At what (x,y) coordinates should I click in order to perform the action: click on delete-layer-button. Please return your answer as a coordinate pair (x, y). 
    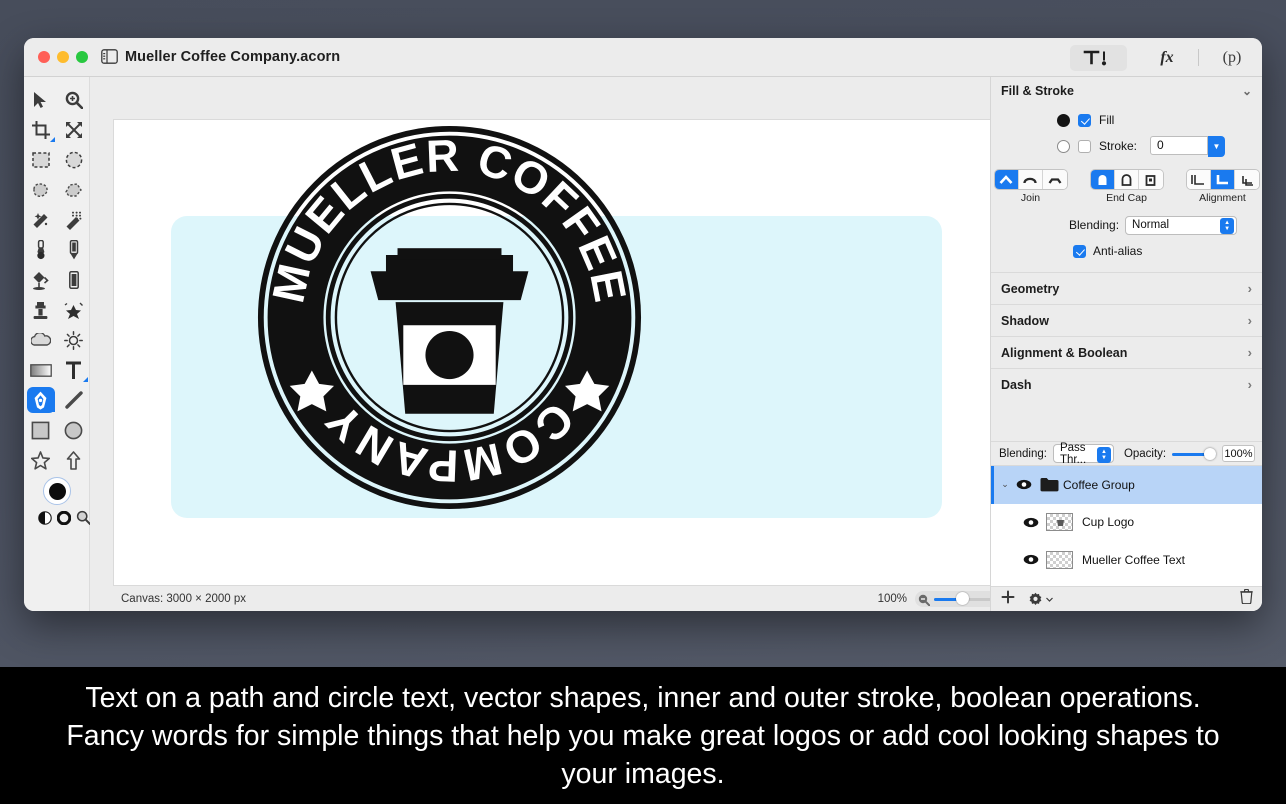
    Looking at the image, I should click on (1246, 598).